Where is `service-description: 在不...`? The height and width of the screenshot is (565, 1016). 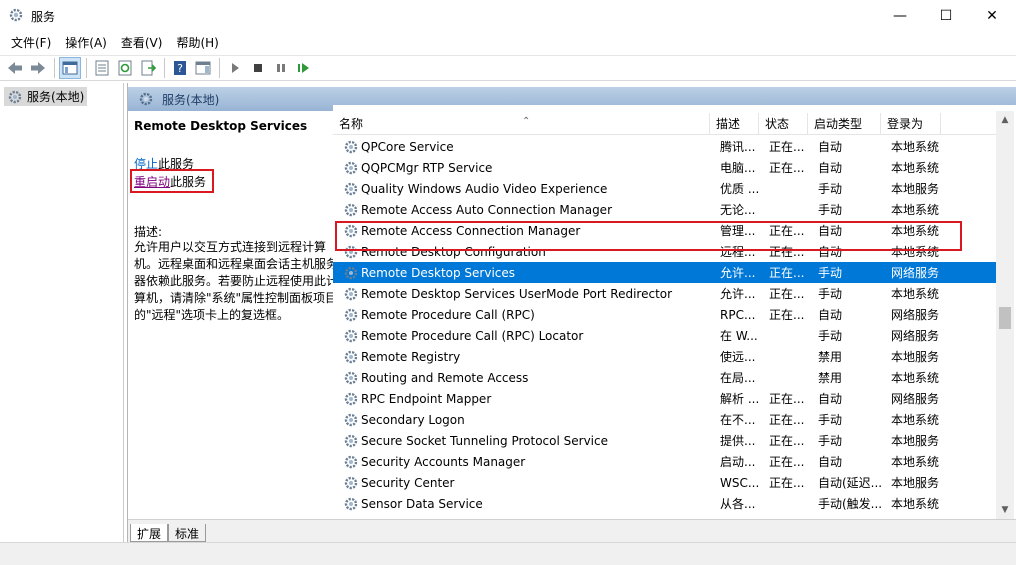 service-description: 在不... is located at coordinates (738, 420).